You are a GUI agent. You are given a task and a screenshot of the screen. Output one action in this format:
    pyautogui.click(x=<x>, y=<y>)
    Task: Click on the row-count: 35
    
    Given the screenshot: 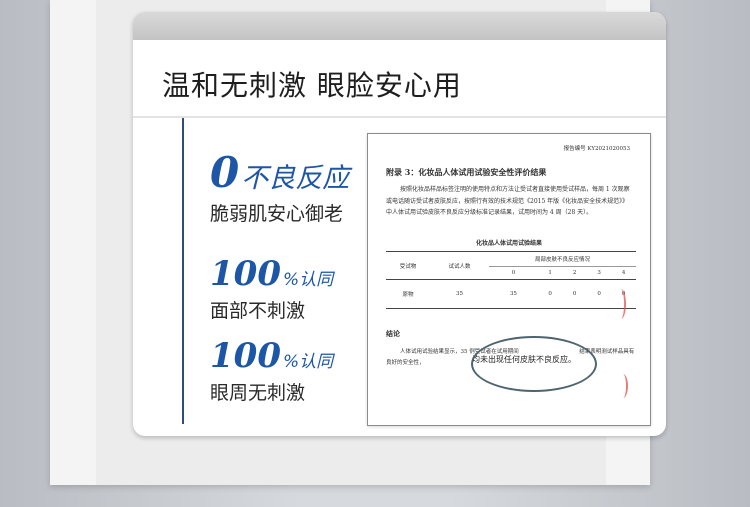 What is the action you would take?
    pyautogui.click(x=460, y=294)
    